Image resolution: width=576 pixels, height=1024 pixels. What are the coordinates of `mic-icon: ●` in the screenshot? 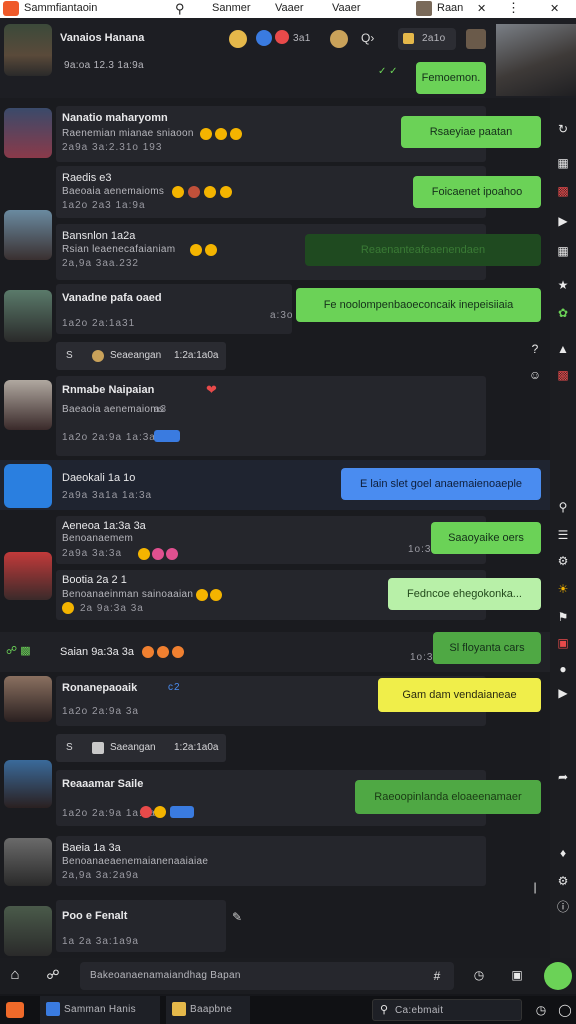 It's located at (563, 669).